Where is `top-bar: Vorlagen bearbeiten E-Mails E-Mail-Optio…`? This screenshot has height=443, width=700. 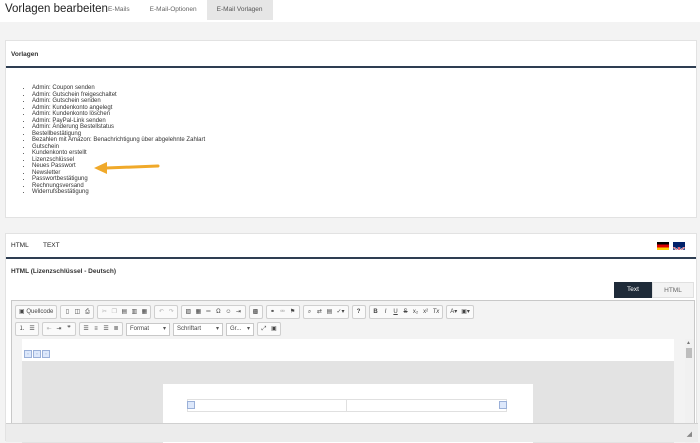 top-bar: Vorlagen bearbeiten E-Mails E-Mail-Optio… is located at coordinates (350, 11).